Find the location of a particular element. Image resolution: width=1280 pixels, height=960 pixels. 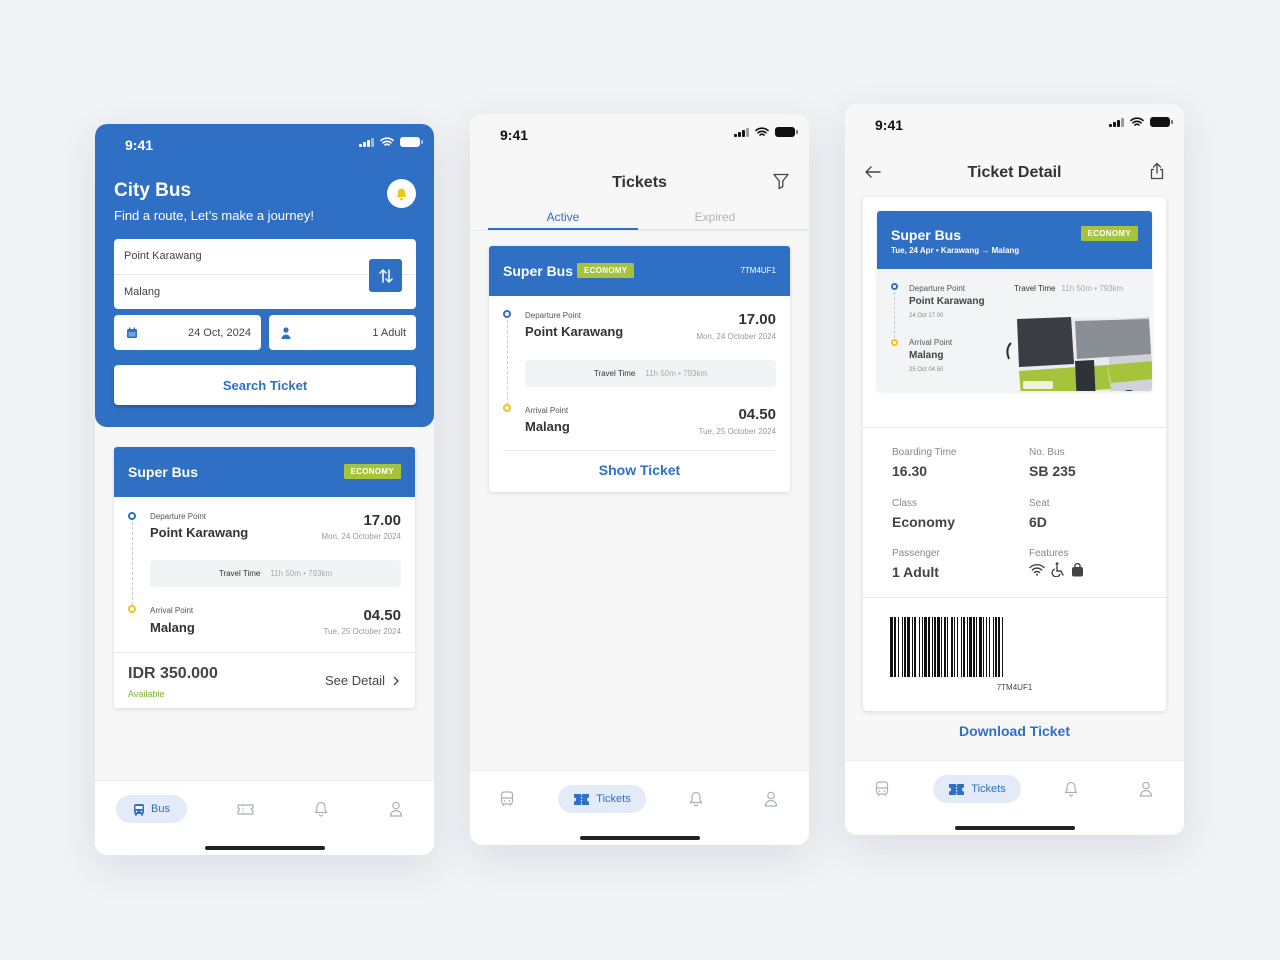

search-ticket-button: Search Ticket is located at coordinates (265, 385).